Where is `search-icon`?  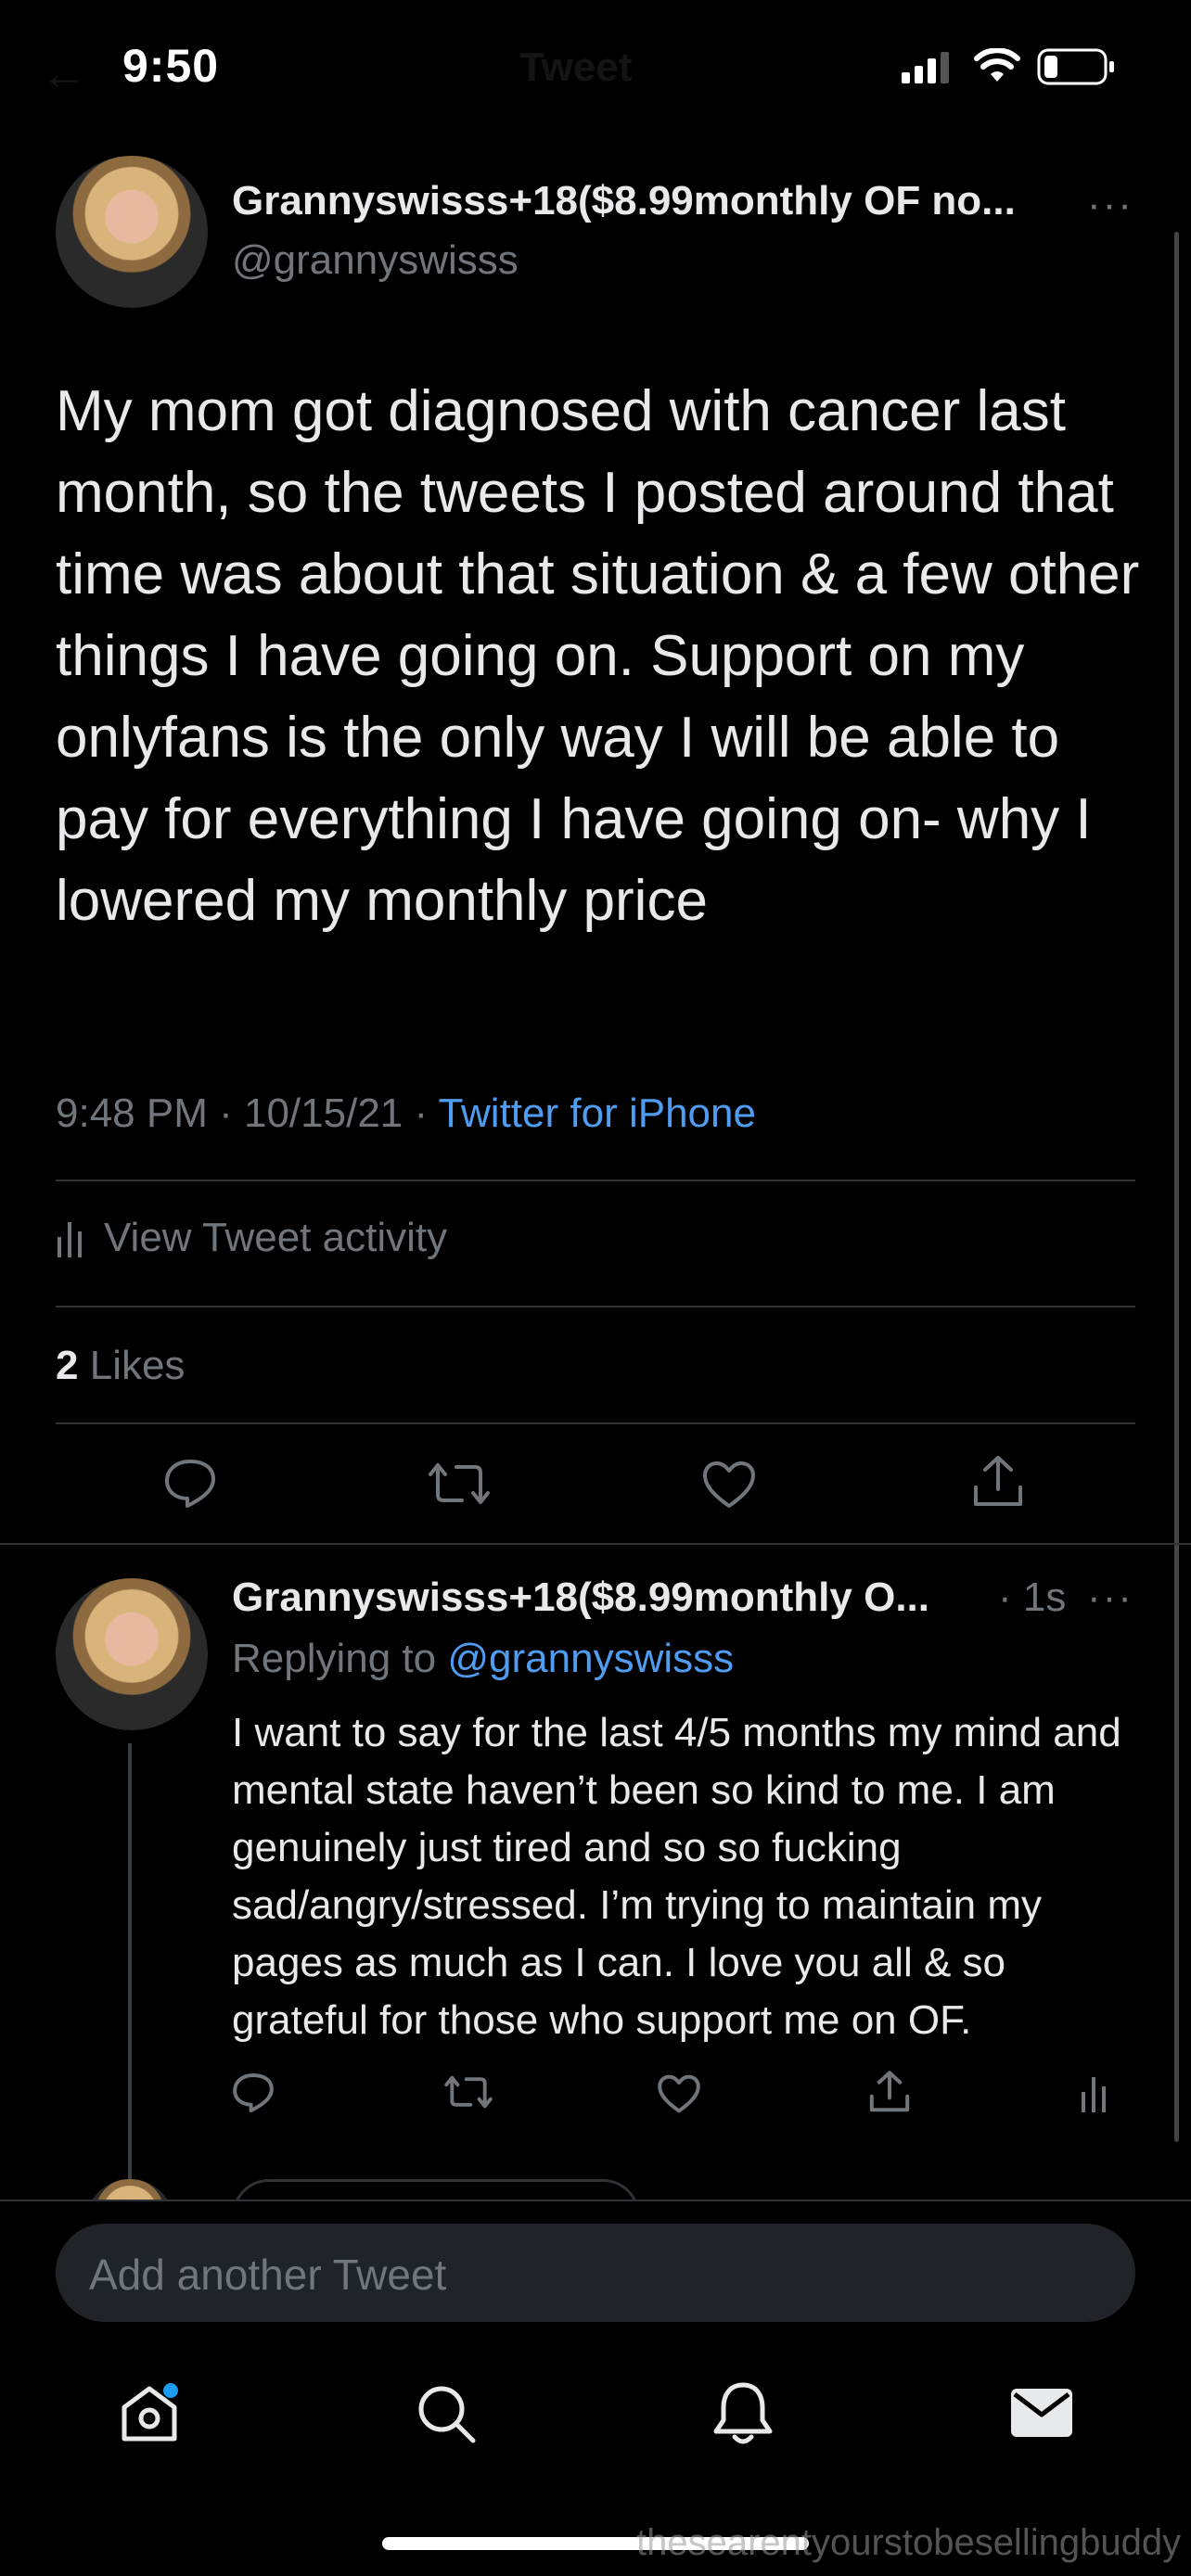 search-icon is located at coordinates (446, 2413).